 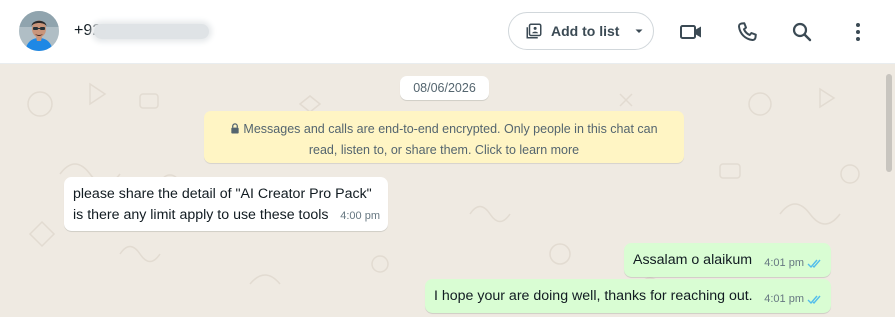 I want to click on contact-name: +92, so click(x=144, y=32).